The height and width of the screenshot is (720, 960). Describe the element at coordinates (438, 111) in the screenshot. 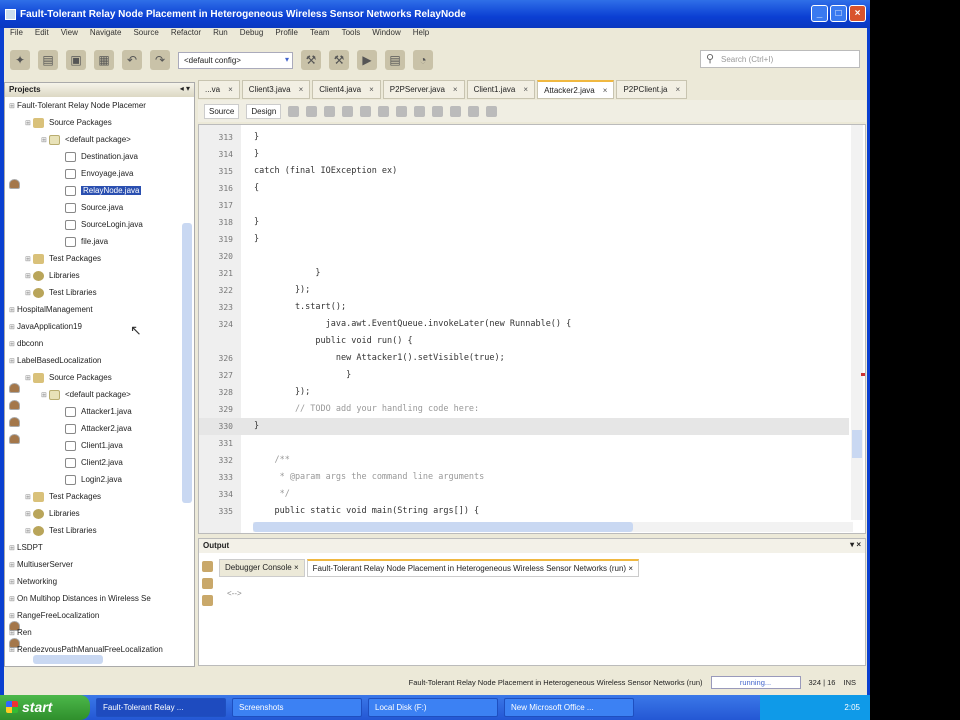

I see `start-macro-icon` at that location.